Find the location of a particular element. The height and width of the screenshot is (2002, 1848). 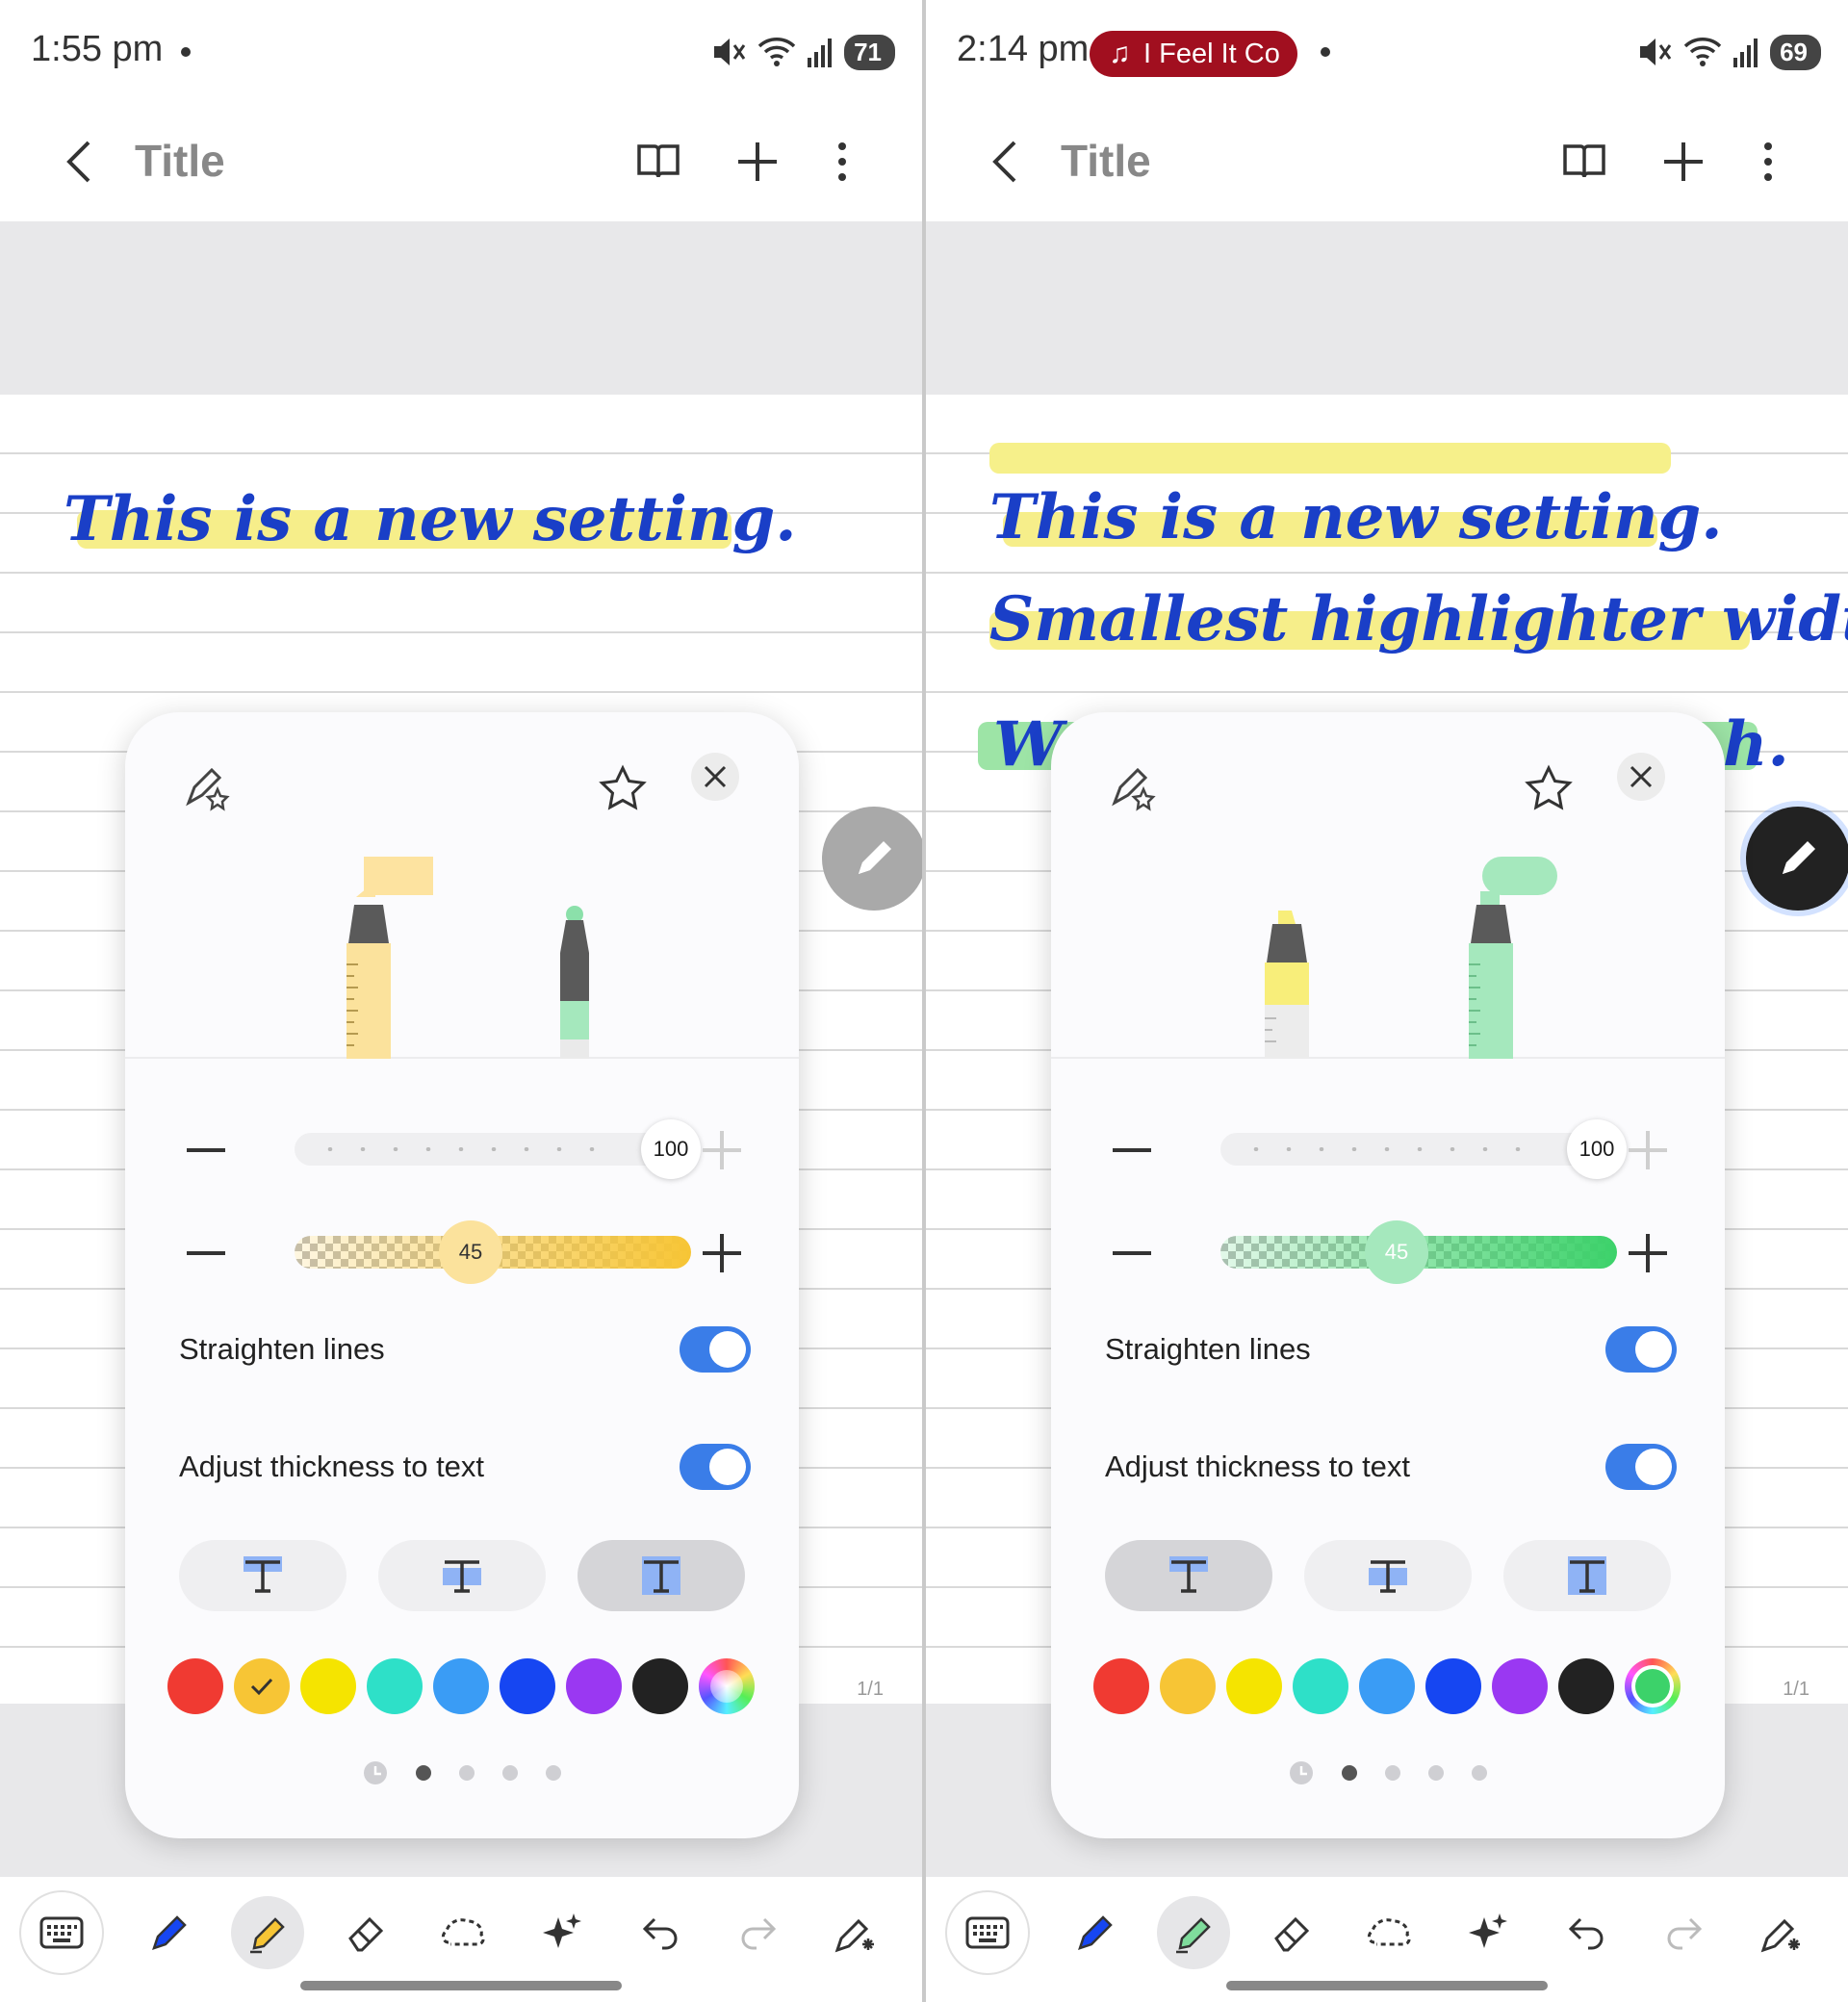

now-playing-chip: ♫ I Feel It Co is located at coordinates (1193, 54).